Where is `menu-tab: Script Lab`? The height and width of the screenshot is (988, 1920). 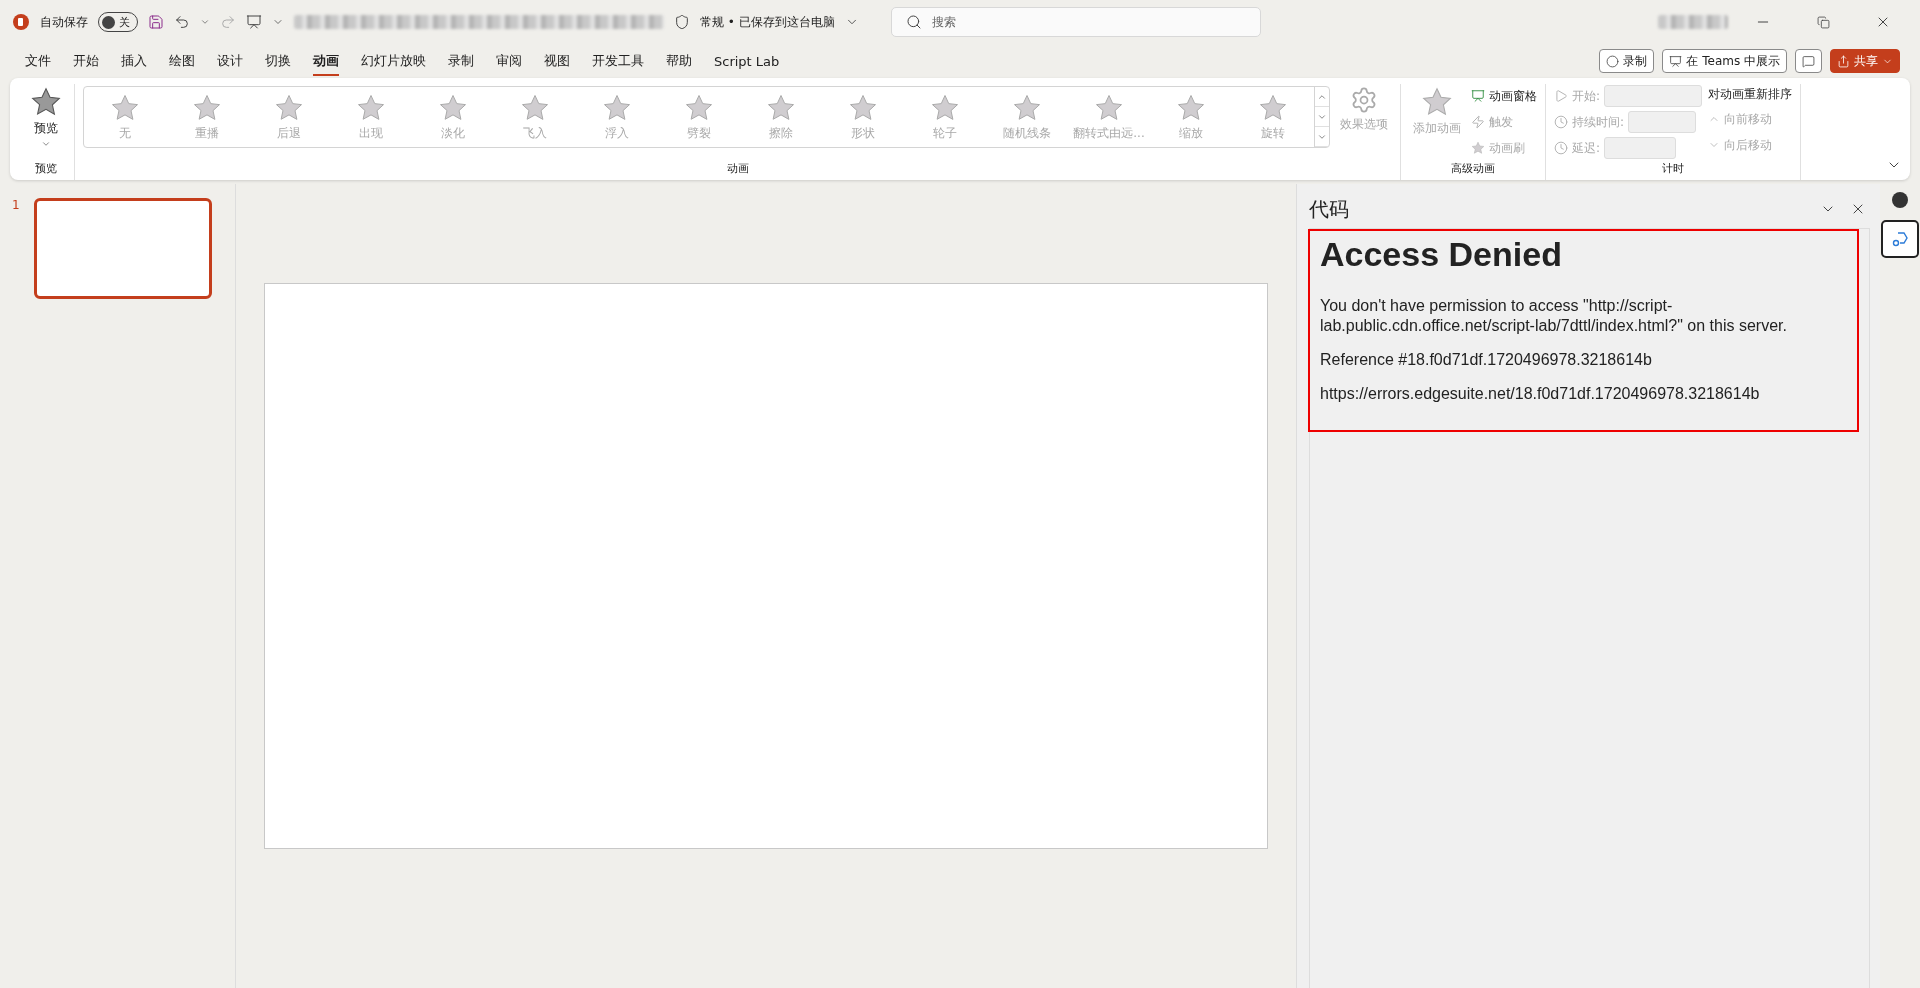
menu-tab: Script Lab is located at coordinates (747, 61).